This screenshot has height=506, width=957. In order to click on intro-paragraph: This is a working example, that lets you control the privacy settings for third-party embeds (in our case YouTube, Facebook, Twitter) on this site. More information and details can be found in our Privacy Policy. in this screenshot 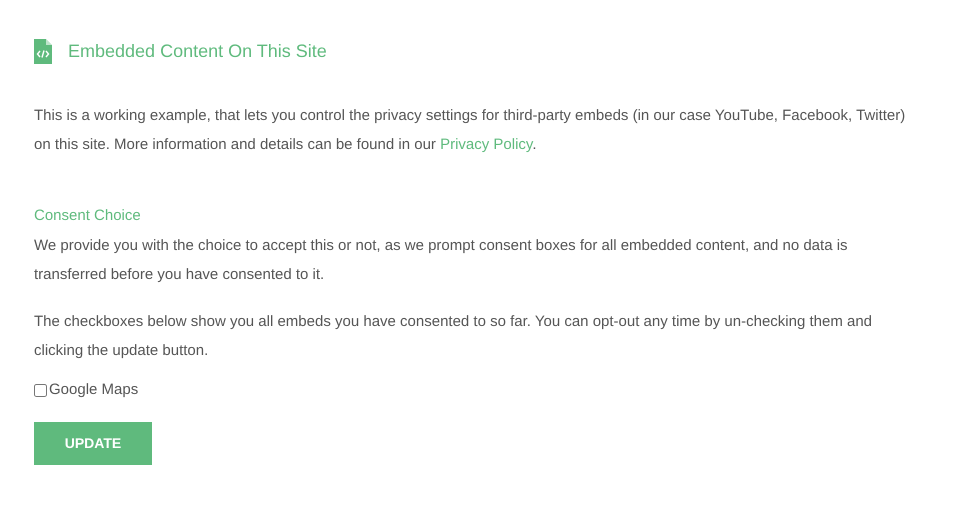, I will do `click(470, 130)`.